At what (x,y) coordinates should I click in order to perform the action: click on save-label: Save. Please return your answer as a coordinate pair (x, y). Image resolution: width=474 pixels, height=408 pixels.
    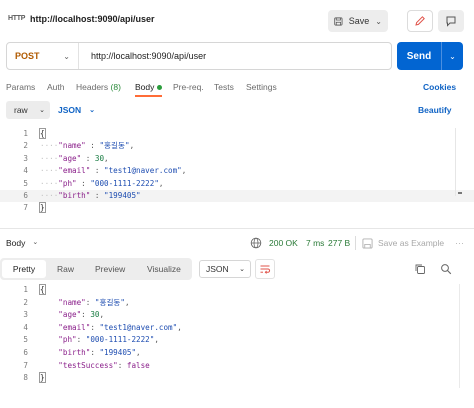
    Looking at the image, I should click on (359, 21).